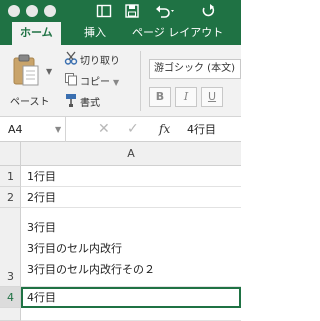  Describe the element at coordinates (164, 129) in the screenshot. I see `insert-function-button: fx` at that location.